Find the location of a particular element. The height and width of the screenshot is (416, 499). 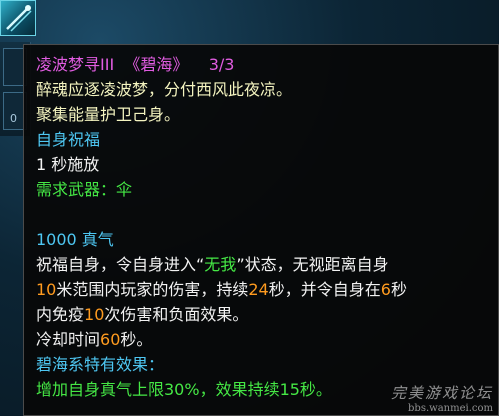

effect-line-3: 内免疫10次伤害和负面效果。 is located at coordinates (142, 315).